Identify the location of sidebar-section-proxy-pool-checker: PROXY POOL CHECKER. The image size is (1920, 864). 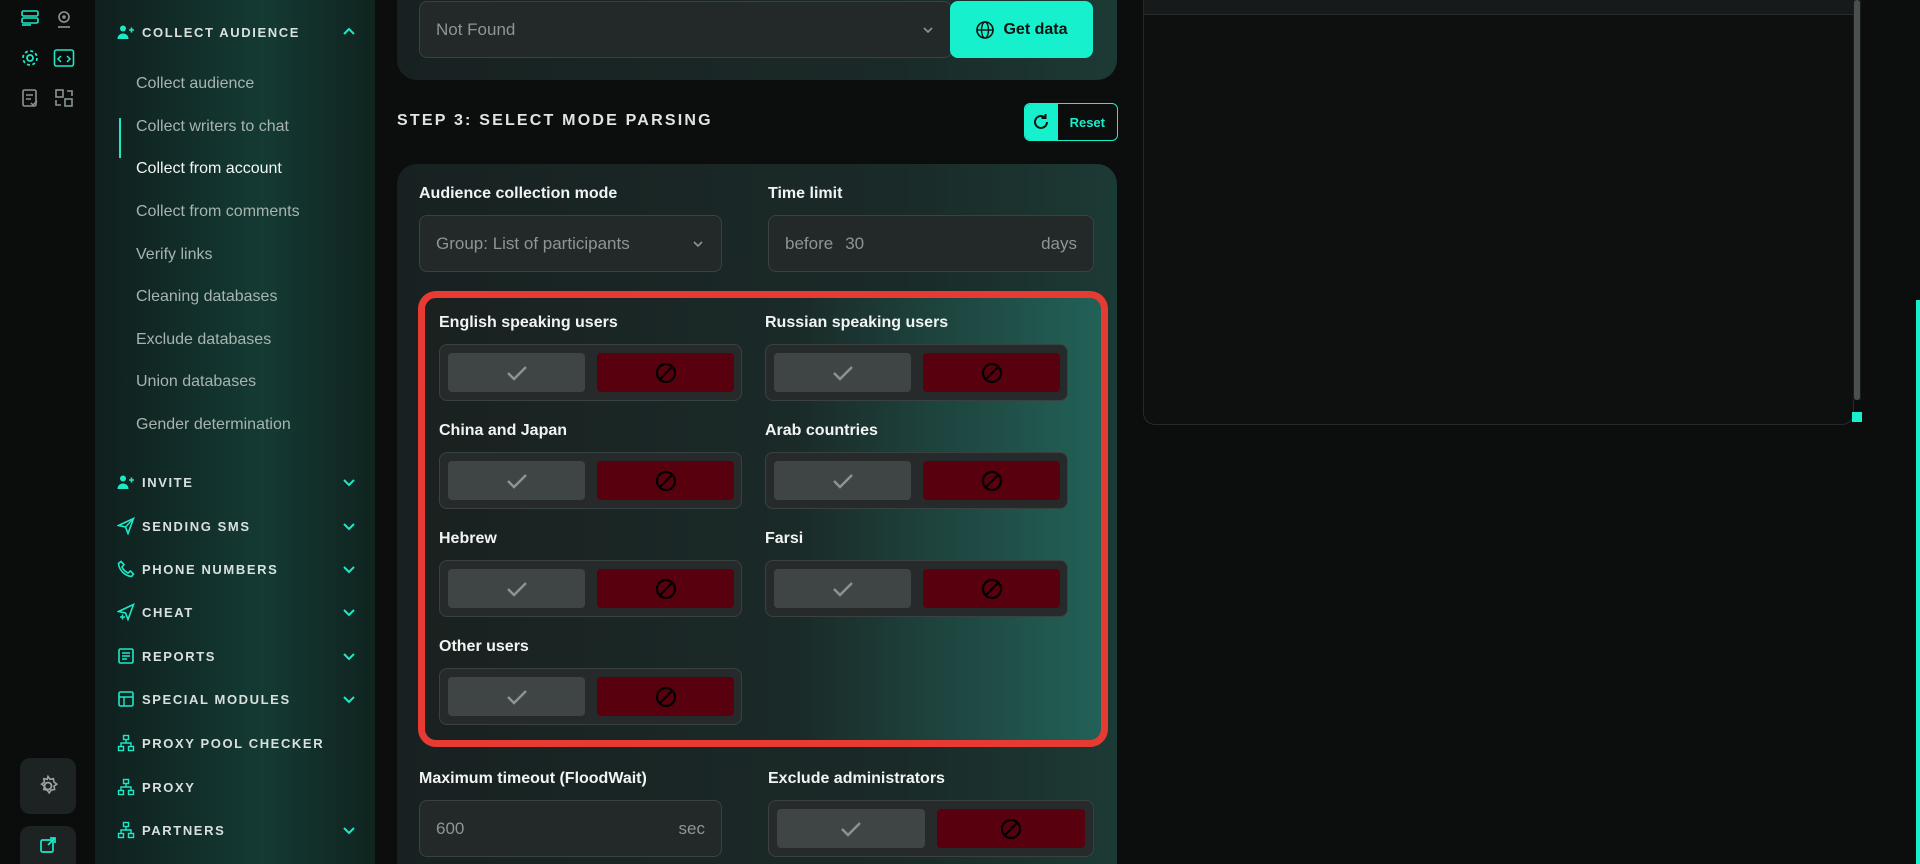
(237, 743).